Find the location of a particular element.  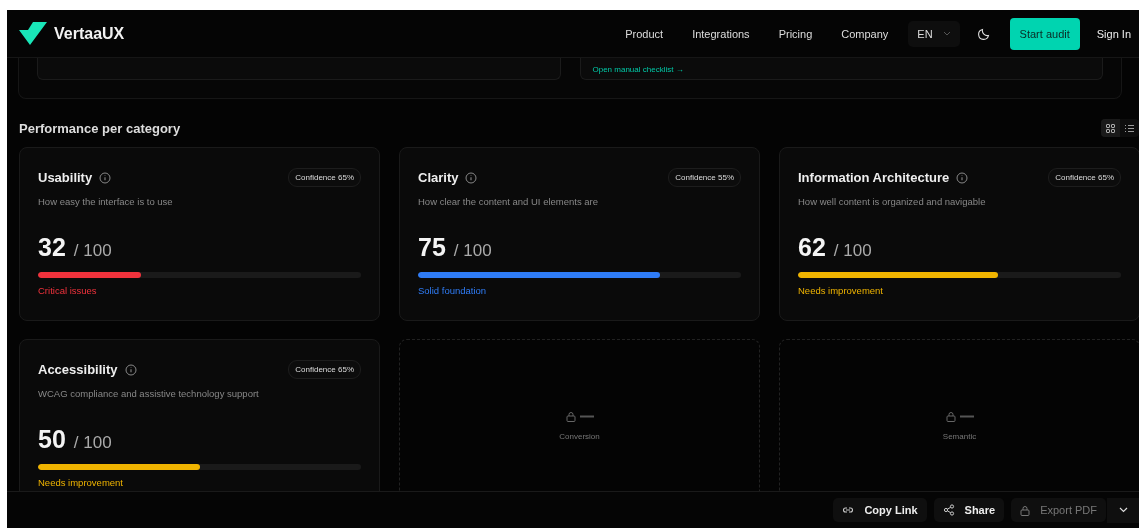

nav-link: Pricing is located at coordinates (795, 33).